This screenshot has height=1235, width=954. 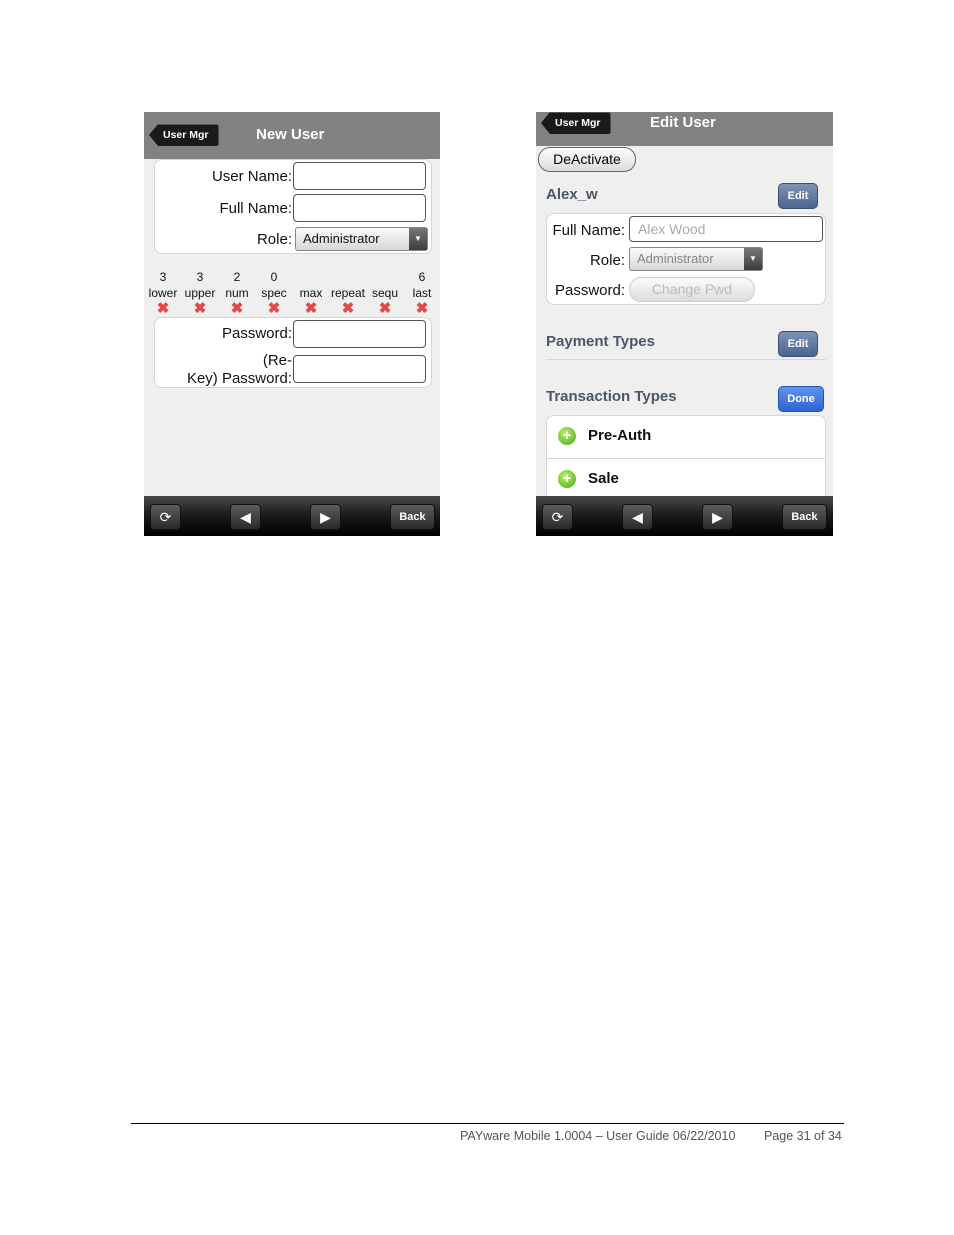 I want to click on password-input, so click(x=359, y=334).